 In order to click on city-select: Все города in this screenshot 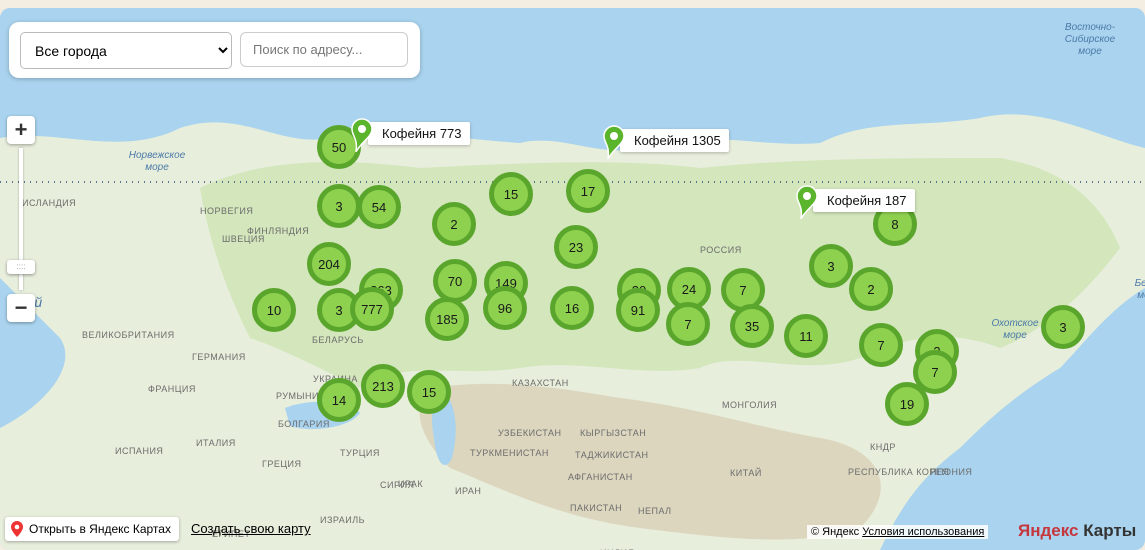, I will do `click(126, 50)`.